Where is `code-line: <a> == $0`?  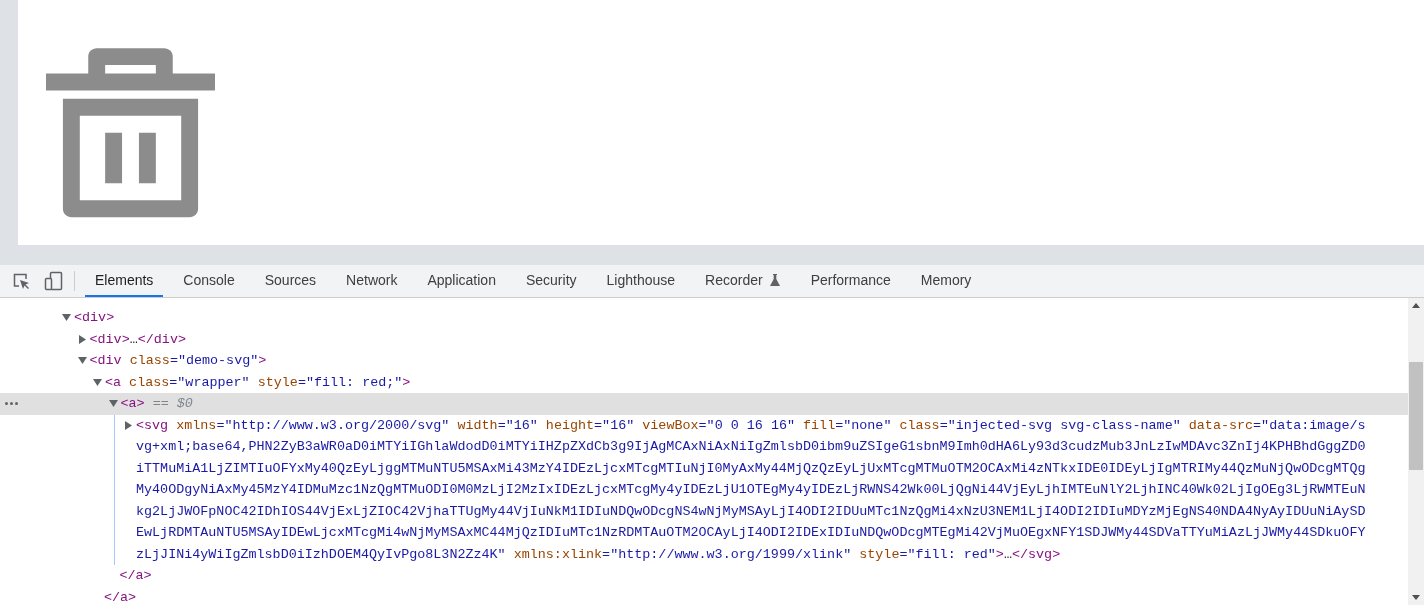
code-line: <a> == $0 is located at coordinates (156, 404).